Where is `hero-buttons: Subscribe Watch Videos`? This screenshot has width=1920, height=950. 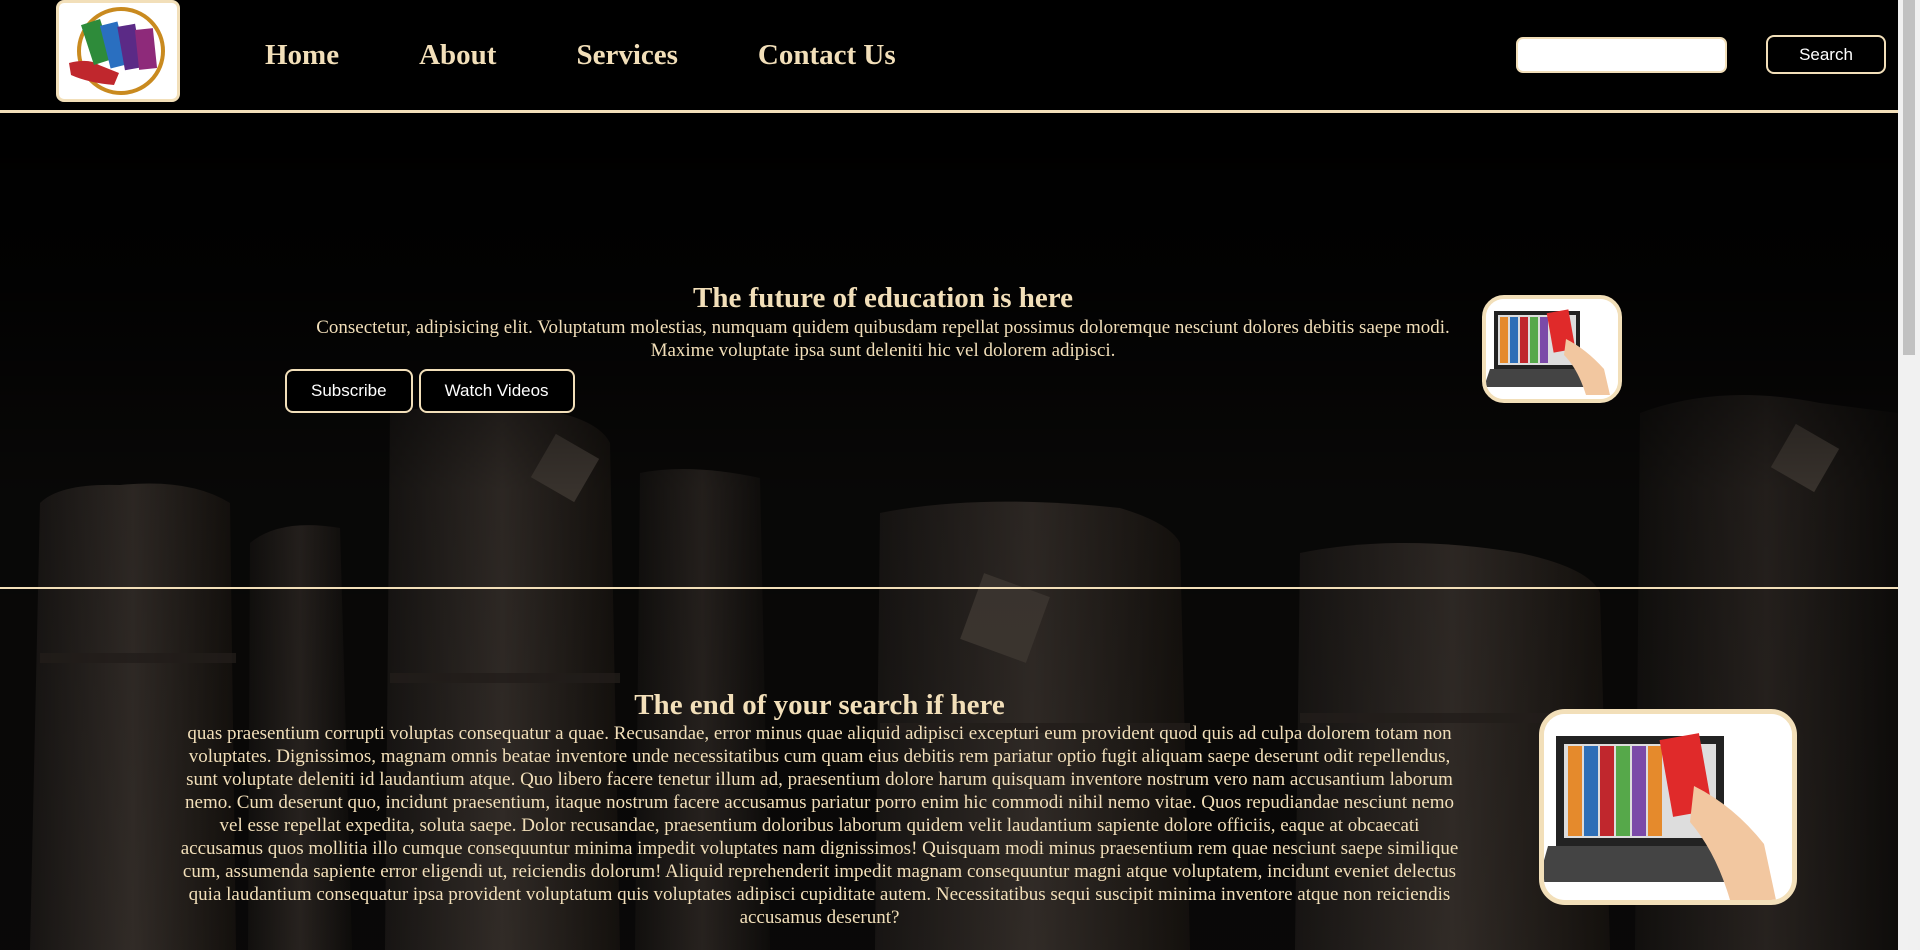 hero-buttons: Subscribe Watch Videos is located at coordinates (430, 391).